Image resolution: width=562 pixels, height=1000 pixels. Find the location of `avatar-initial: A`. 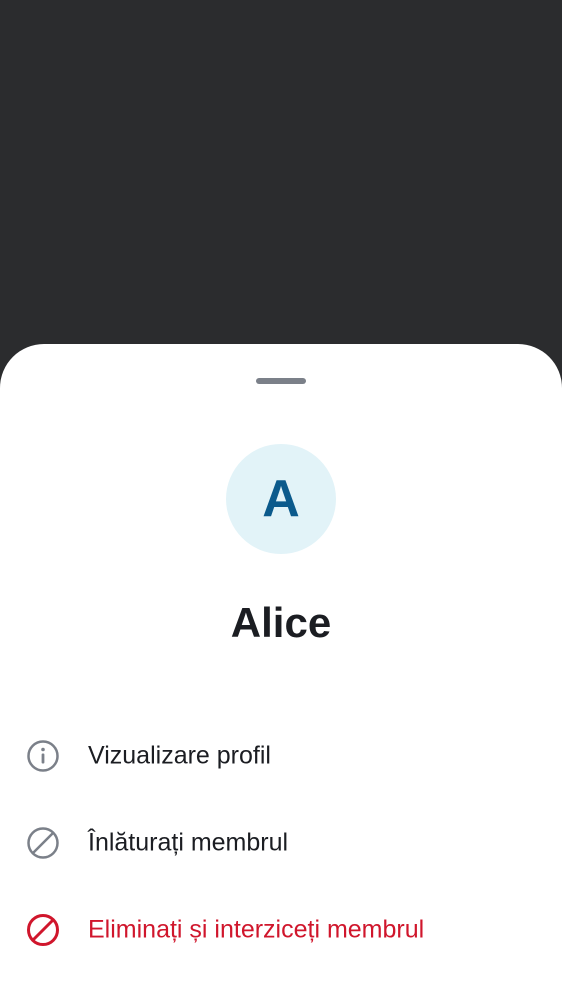

avatar-initial: A is located at coordinates (281, 499).